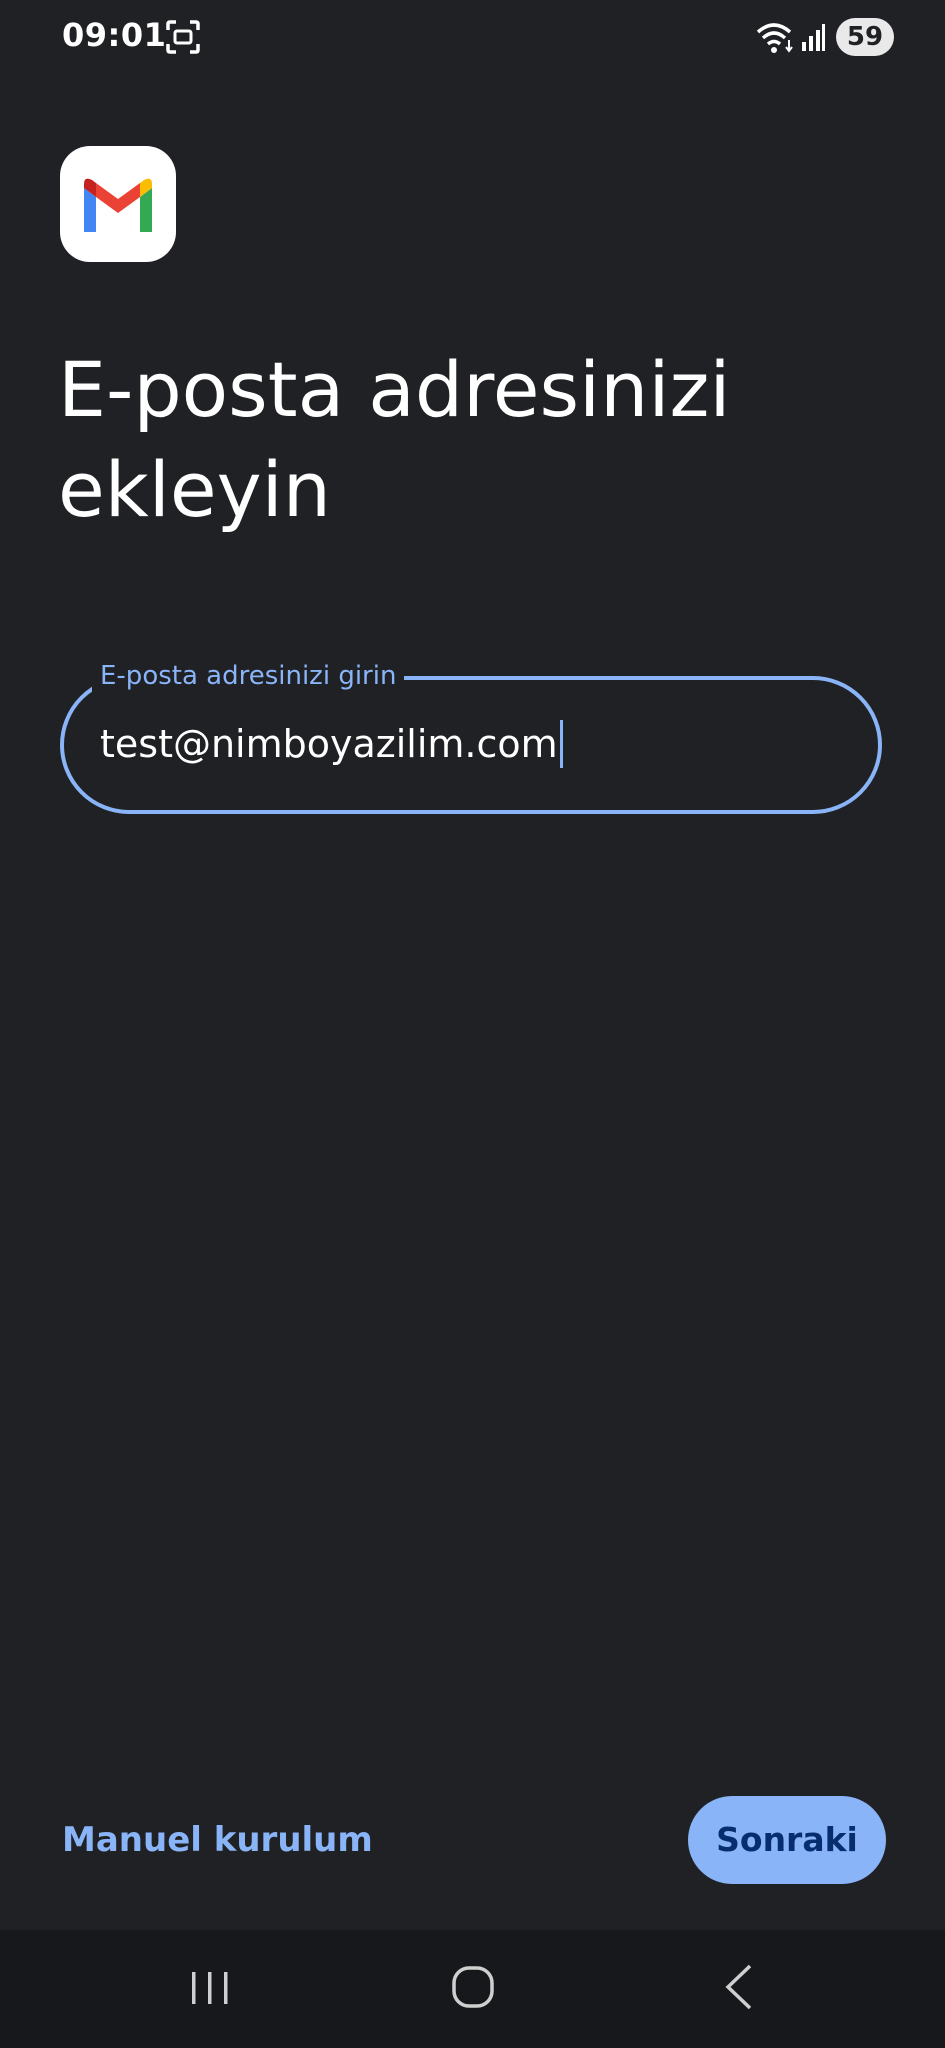  What do you see at coordinates (118, 204) in the screenshot?
I see `gmail-logo-icon` at bounding box center [118, 204].